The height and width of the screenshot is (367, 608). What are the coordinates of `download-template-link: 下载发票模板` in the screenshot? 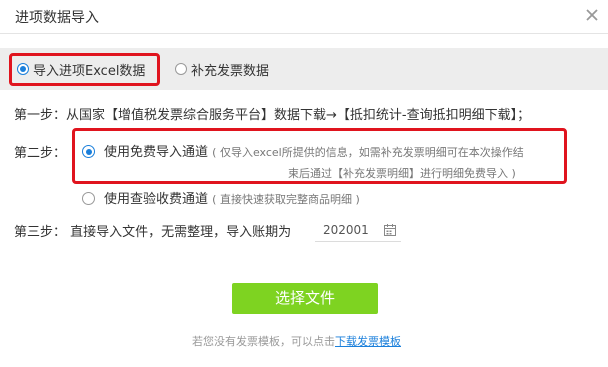 It's located at (368, 341).